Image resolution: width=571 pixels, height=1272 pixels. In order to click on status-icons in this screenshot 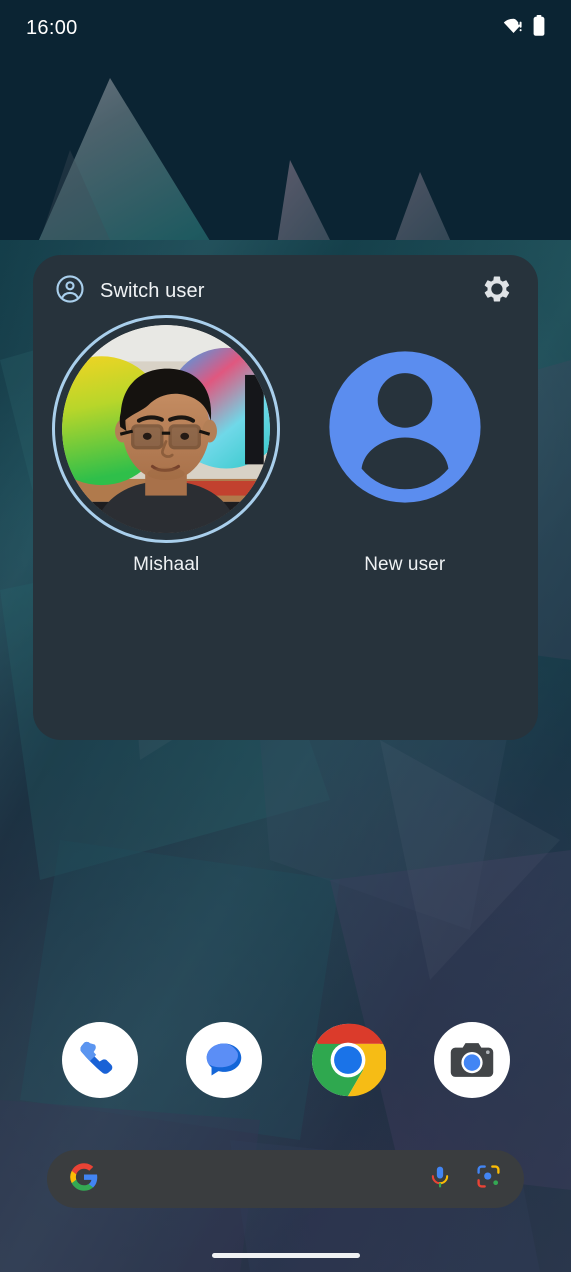, I will do `click(524, 28)`.